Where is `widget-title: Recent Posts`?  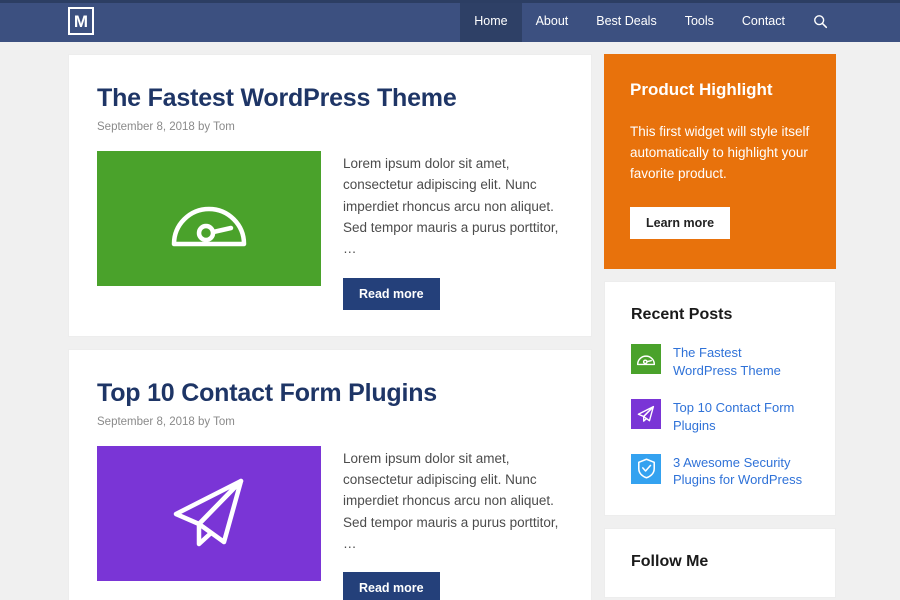
widget-title: Recent Posts is located at coordinates (682, 314).